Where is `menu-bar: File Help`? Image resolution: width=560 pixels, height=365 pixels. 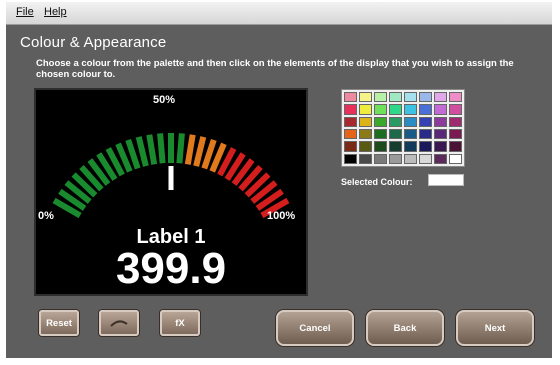 menu-bar: File Help is located at coordinates (279, 13).